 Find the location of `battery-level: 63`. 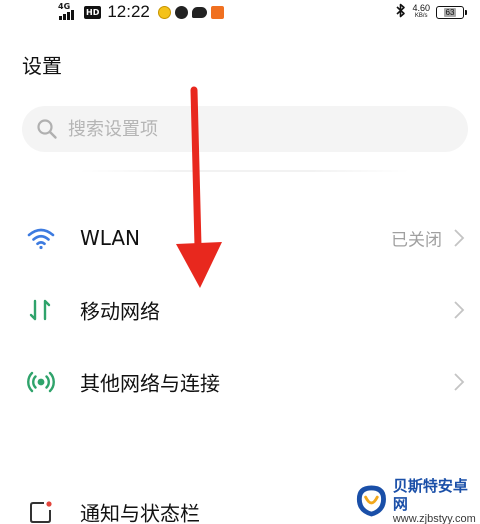

battery-level: 63 is located at coordinates (450, 12).